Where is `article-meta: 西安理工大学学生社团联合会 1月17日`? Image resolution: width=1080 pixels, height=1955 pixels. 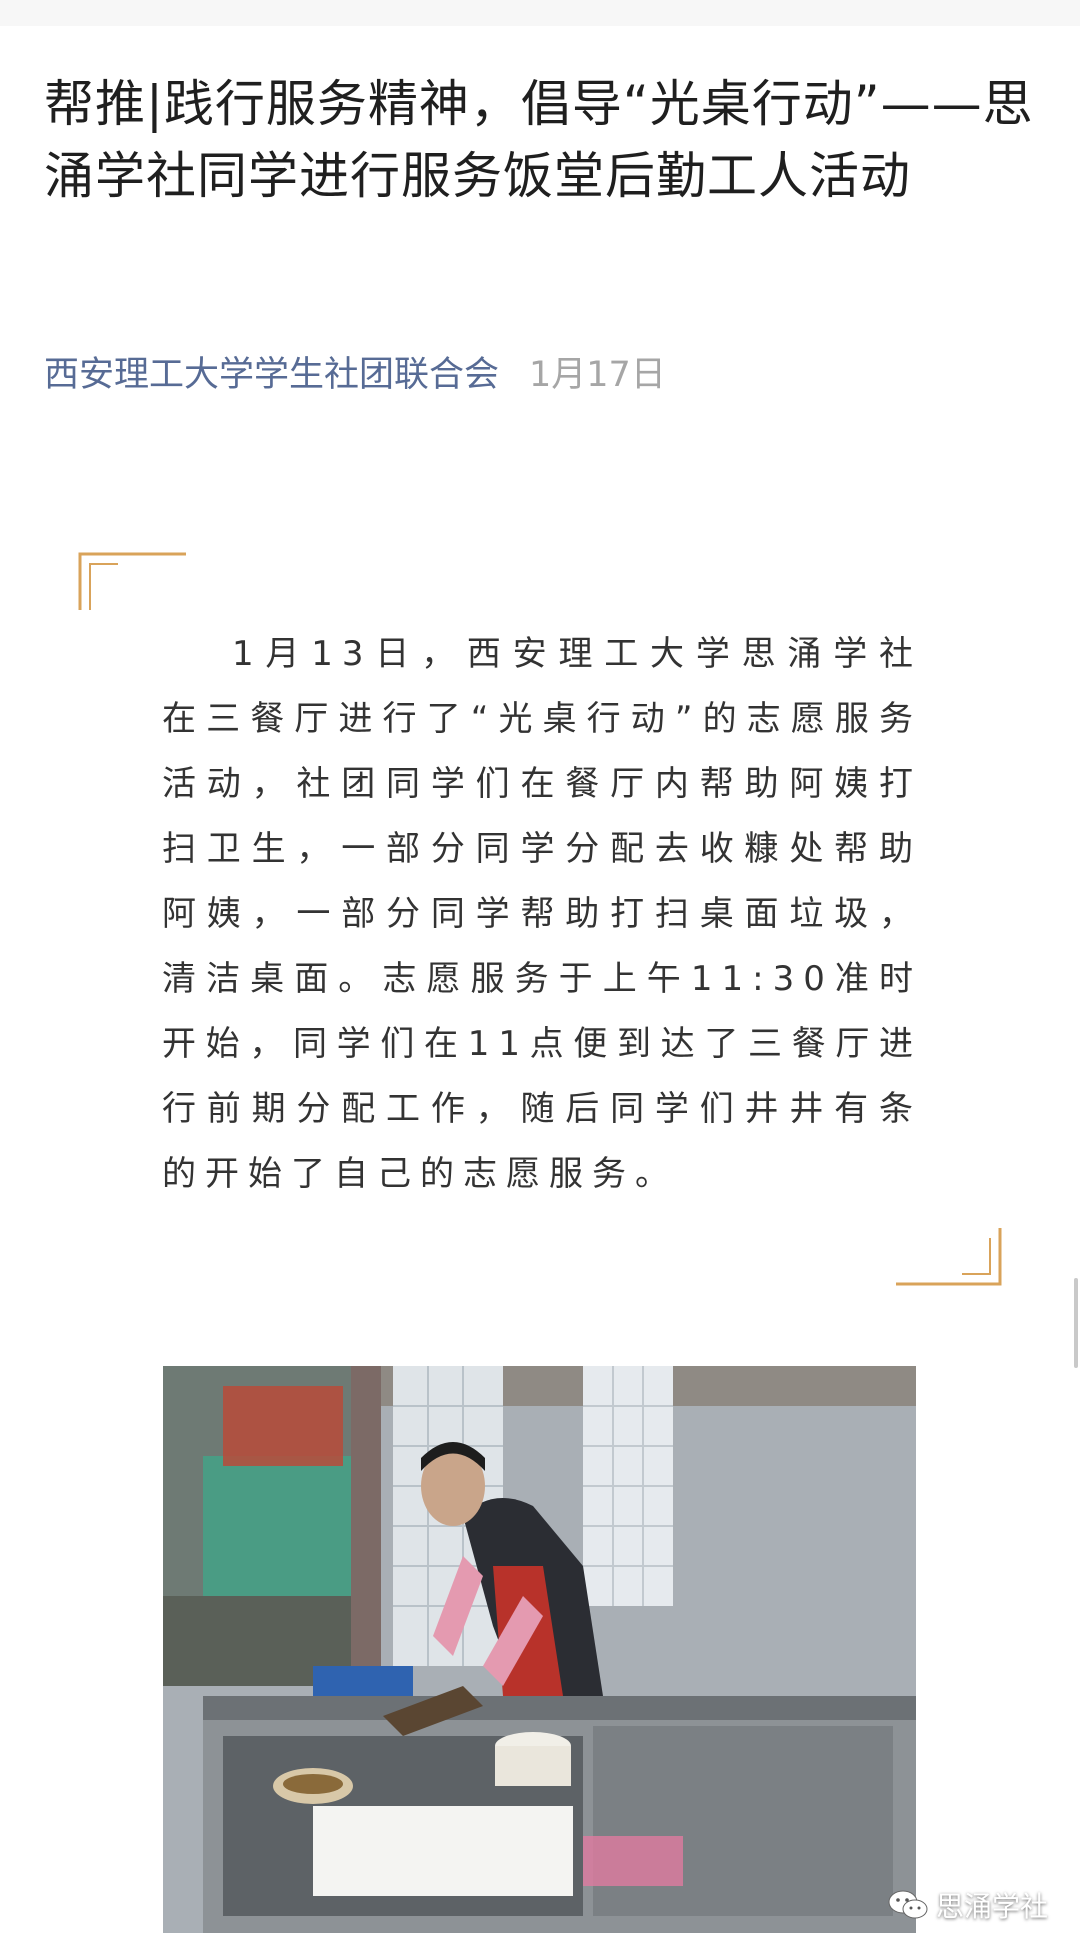
article-meta: 西安理工大学学生社团联合会 1月17日 is located at coordinates (355, 375).